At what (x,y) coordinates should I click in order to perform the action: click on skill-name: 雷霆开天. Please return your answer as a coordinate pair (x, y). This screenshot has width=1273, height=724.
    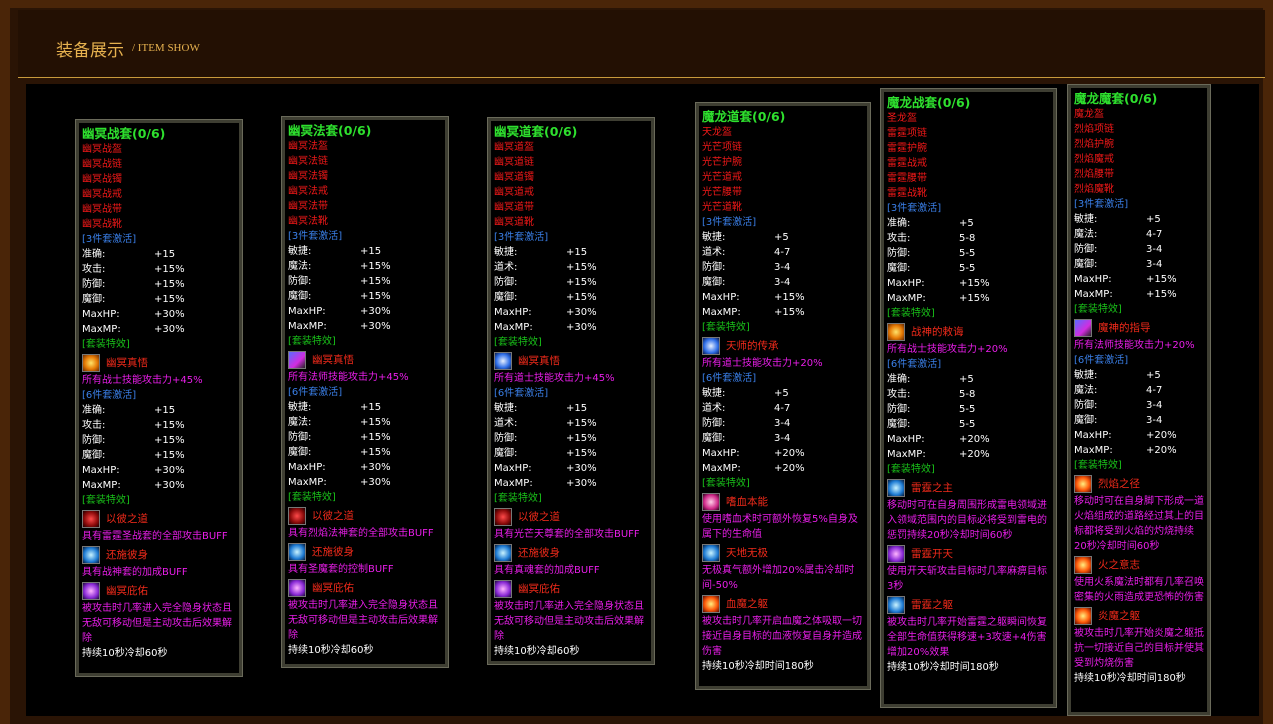
    Looking at the image, I should click on (932, 554).